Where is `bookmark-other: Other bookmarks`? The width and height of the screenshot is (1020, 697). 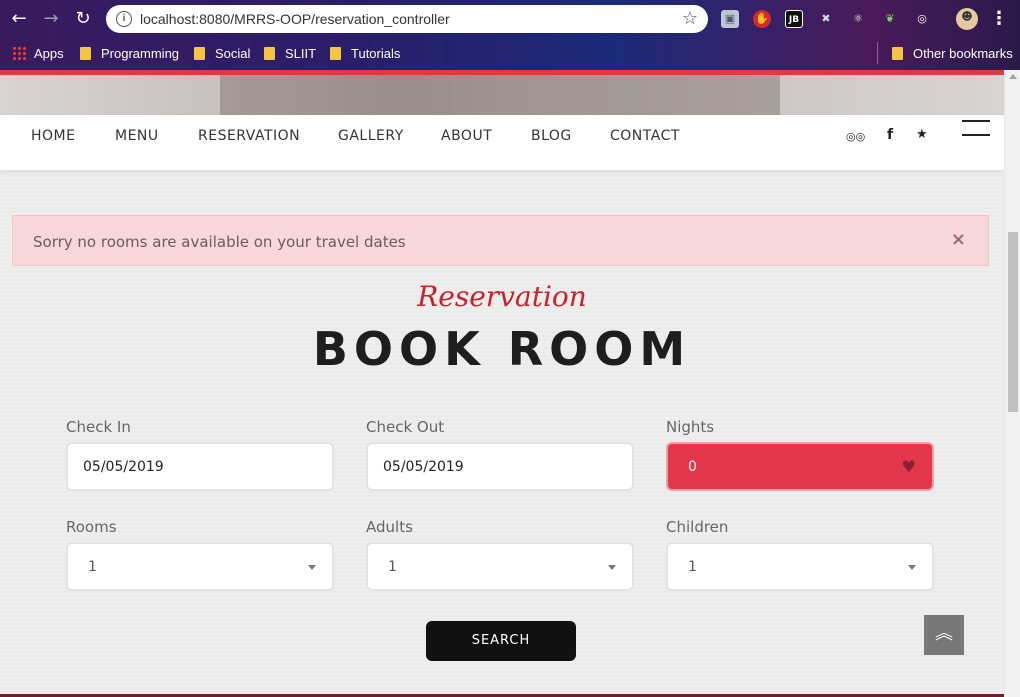 bookmark-other: Other bookmarks is located at coordinates (952, 54).